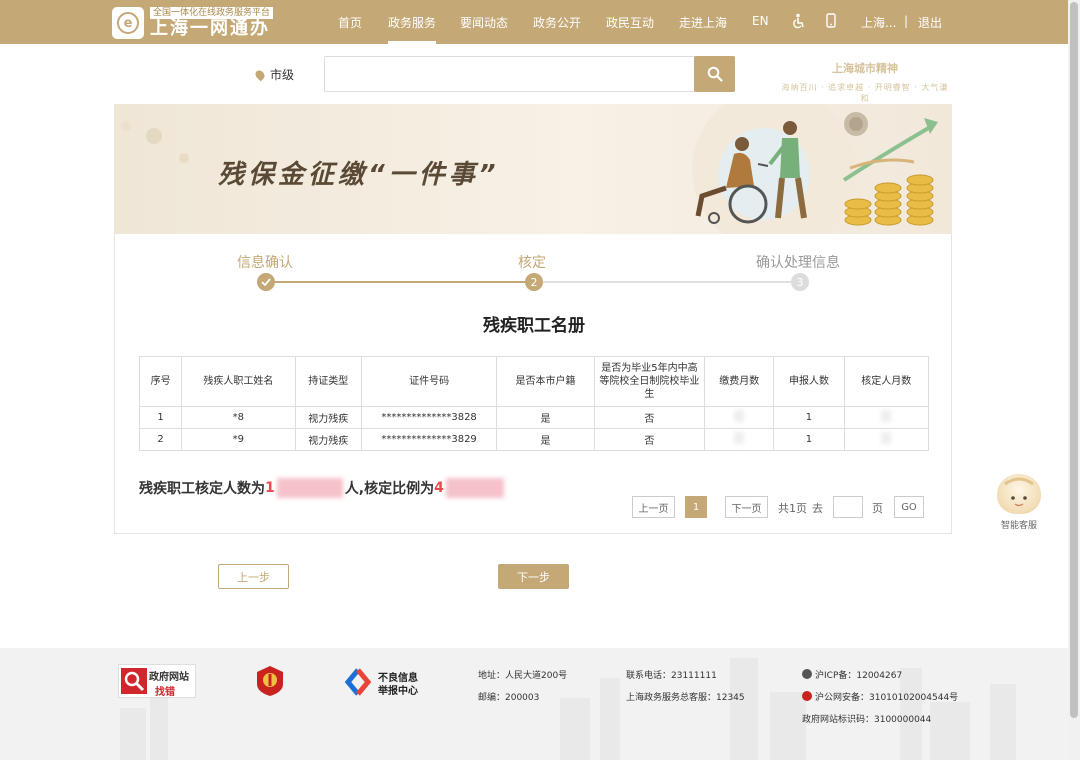 The height and width of the screenshot is (760, 1080). I want to click on search-icon, so click(715, 74).